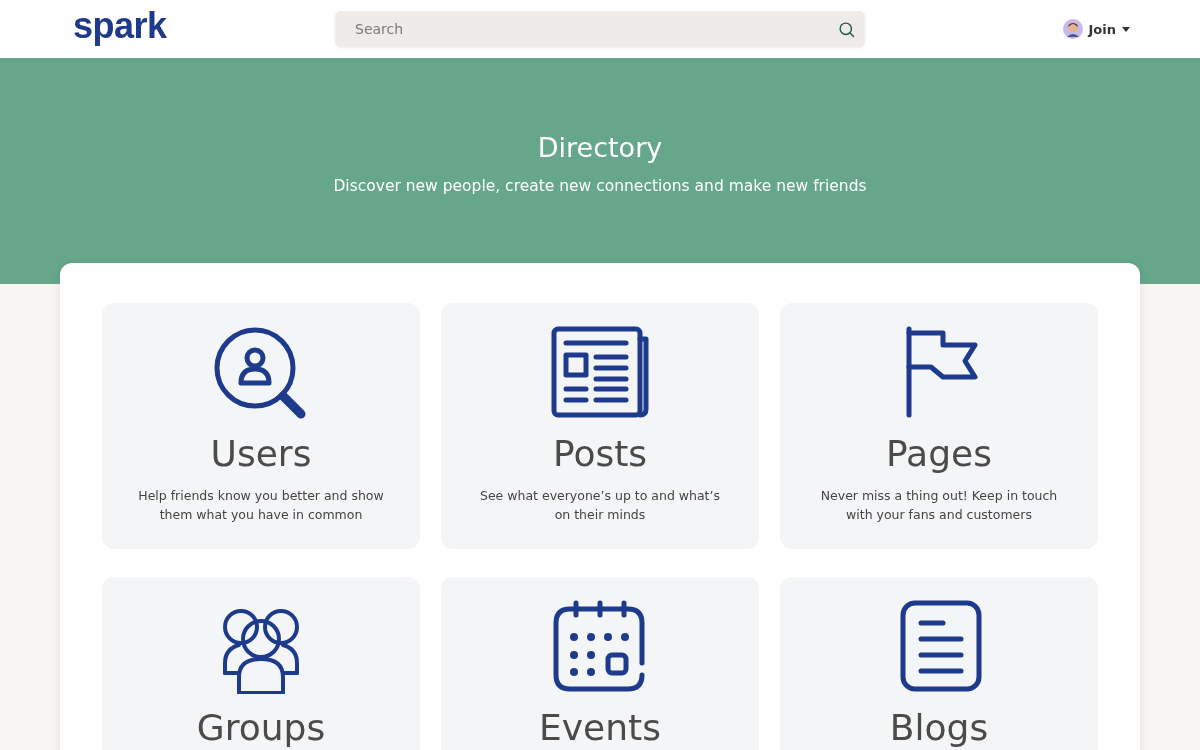  Describe the element at coordinates (261, 454) in the screenshot. I see `card-title: Users` at that location.